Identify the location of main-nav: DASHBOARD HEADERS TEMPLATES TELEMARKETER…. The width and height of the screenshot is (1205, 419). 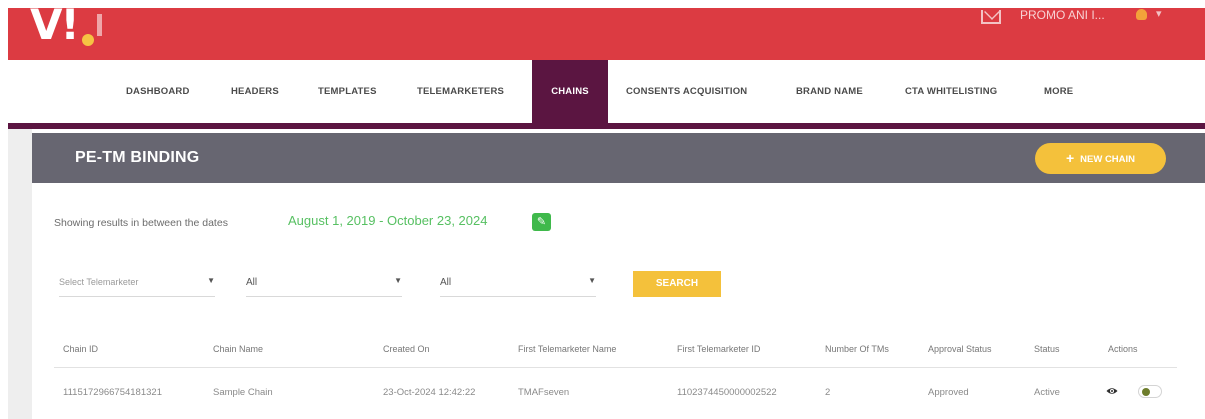
(606, 91).